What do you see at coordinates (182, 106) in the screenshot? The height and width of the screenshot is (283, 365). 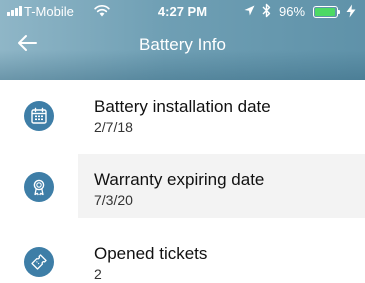 I see `item-title: Battery installation date` at bounding box center [182, 106].